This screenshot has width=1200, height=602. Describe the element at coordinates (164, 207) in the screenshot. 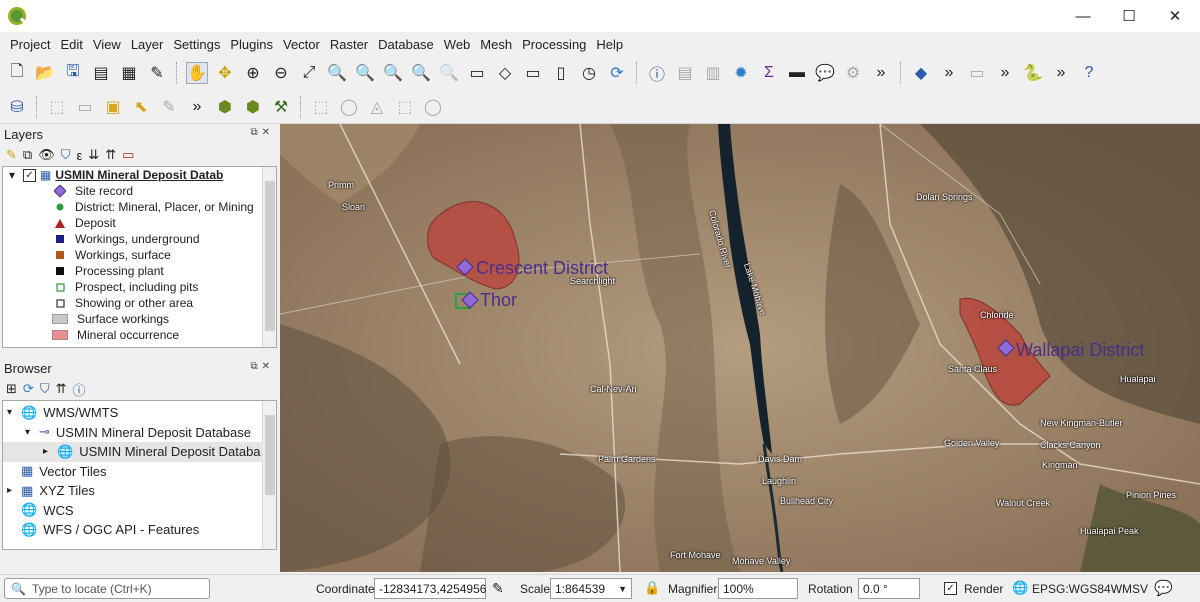

I see `legend-item: District: Mineral, Placer, or Mining` at that location.